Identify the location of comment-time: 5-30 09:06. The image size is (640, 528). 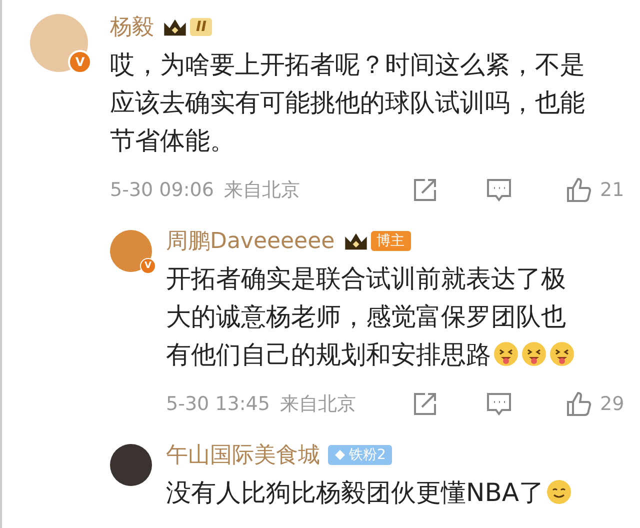
(162, 190).